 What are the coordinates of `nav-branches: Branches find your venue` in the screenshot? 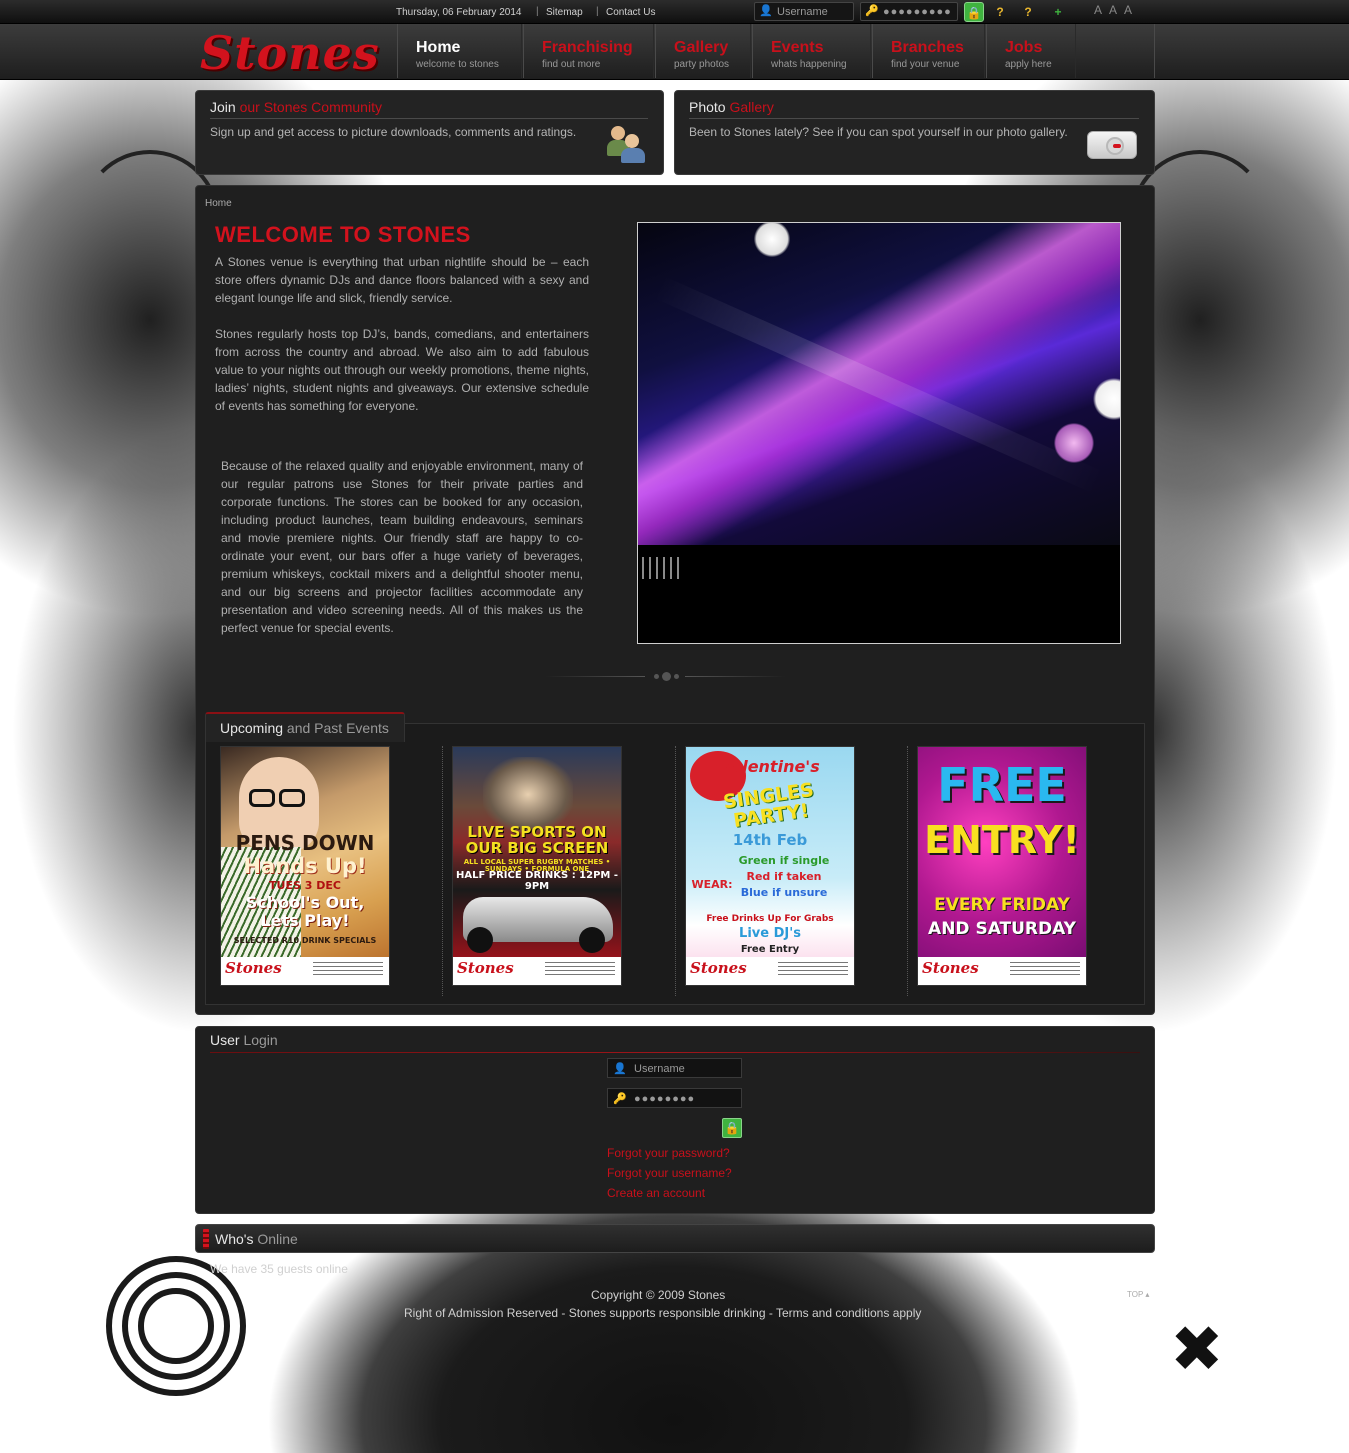 It's located at (928, 51).